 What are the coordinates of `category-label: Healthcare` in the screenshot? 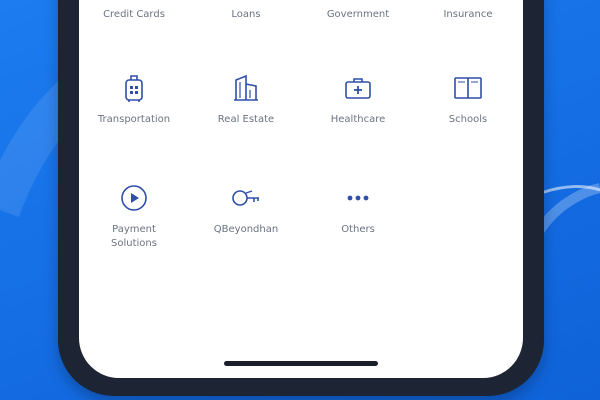 It's located at (358, 119).